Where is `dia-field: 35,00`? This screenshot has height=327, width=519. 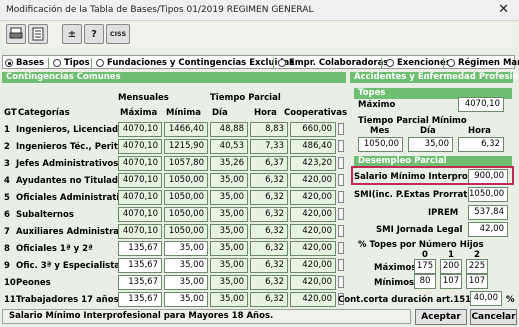 dia-field: 35,00 is located at coordinates (430, 144).